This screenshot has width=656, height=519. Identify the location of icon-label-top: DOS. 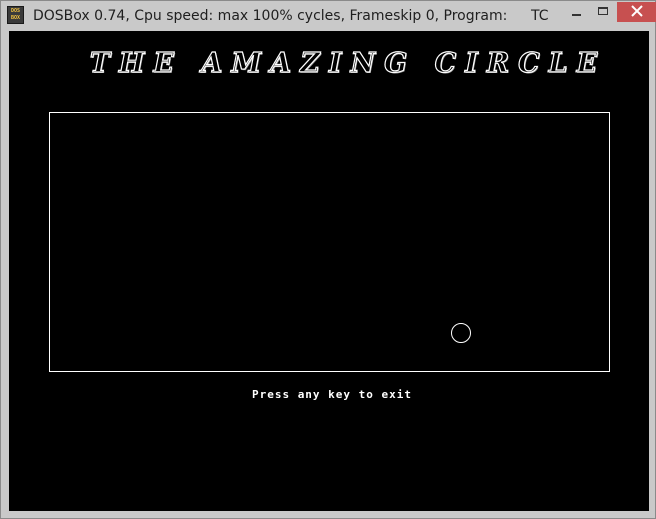
(15, 11).